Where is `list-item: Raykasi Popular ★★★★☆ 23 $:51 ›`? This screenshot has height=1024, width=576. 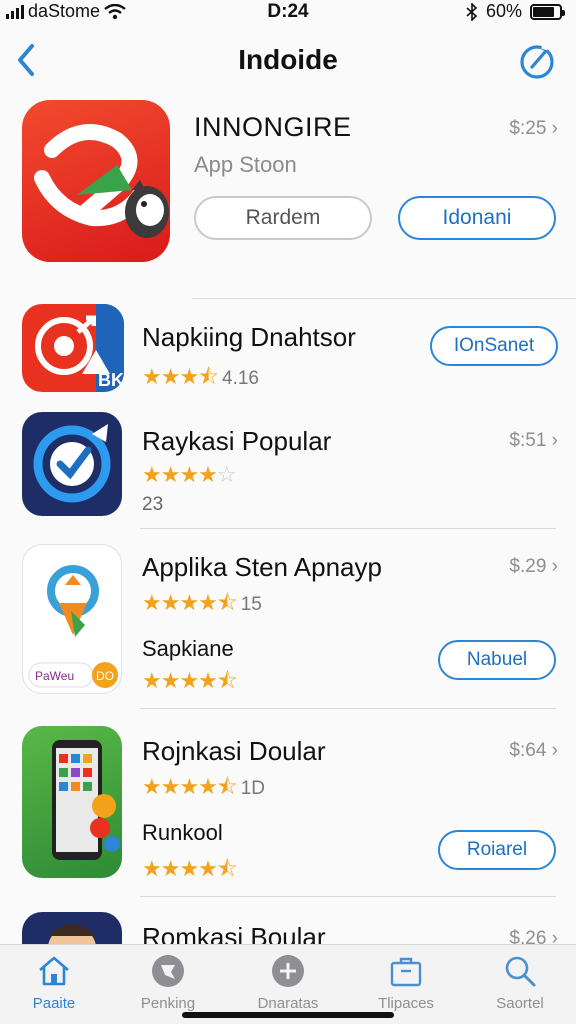 list-item: Raykasi Popular ★★★★☆ 23 $:51 › is located at coordinates (288, 467).